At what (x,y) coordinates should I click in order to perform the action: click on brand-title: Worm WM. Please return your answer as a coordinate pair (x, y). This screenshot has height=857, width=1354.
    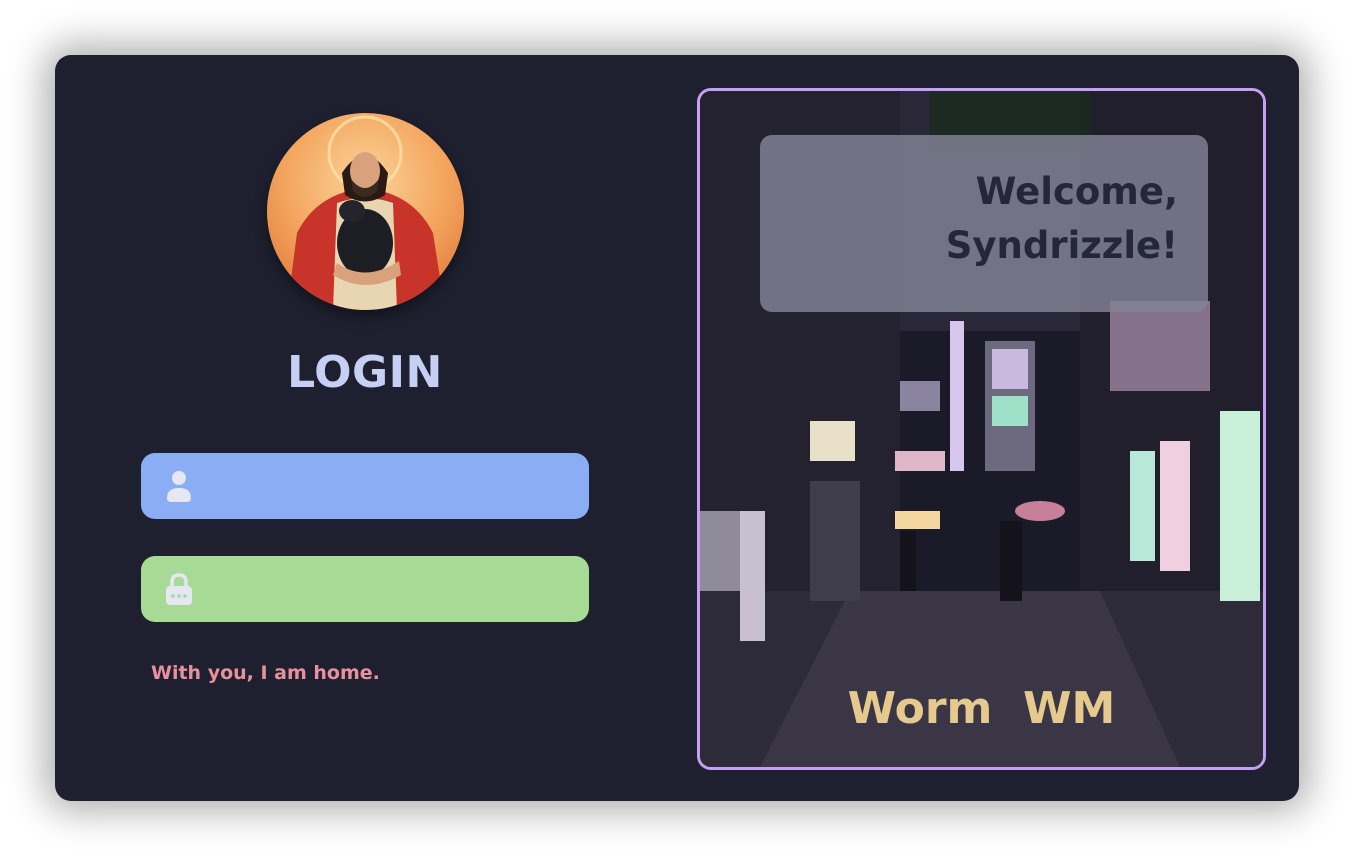
    Looking at the image, I should click on (981, 708).